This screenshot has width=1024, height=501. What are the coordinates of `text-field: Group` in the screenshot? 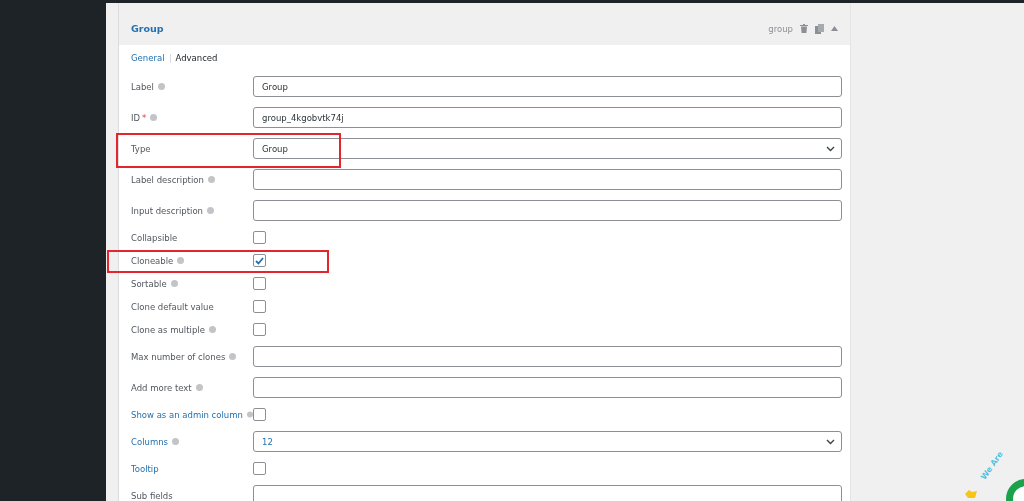 It's located at (547, 86).